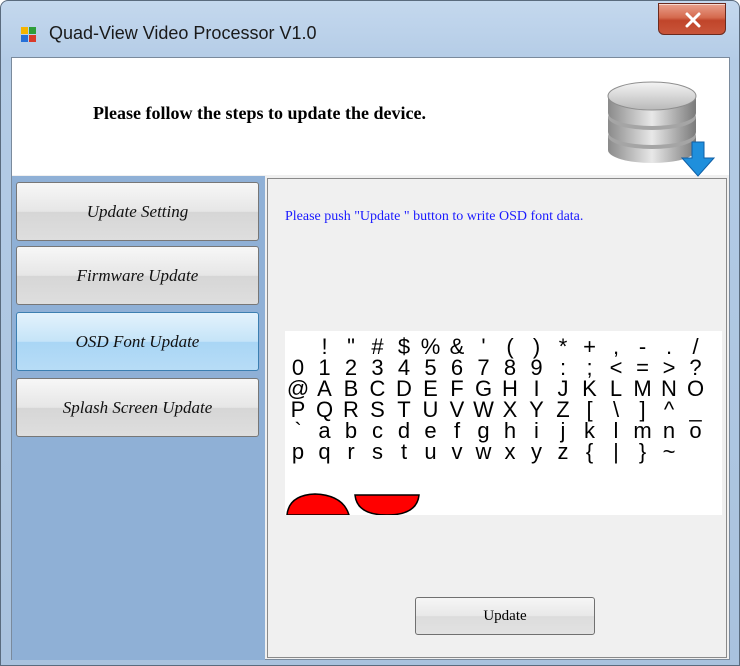 The image size is (740, 666). What do you see at coordinates (137, 275) in the screenshot?
I see `sidebar-item-firmware-update: Firmware Update` at bounding box center [137, 275].